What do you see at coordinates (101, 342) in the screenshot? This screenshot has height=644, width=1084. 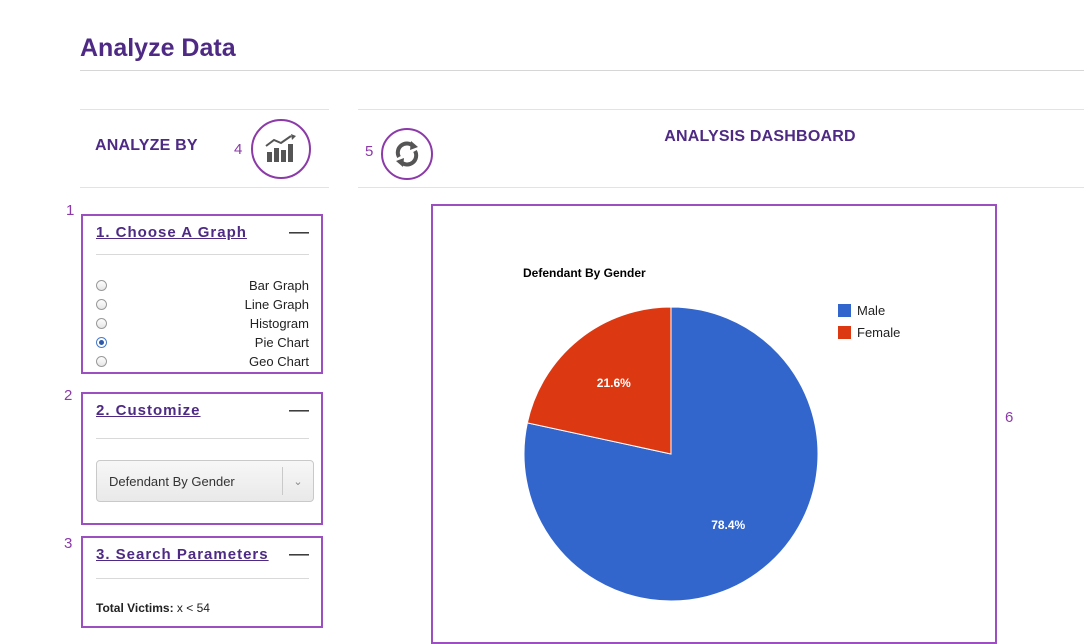 I see `pie-chart-radio` at bounding box center [101, 342].